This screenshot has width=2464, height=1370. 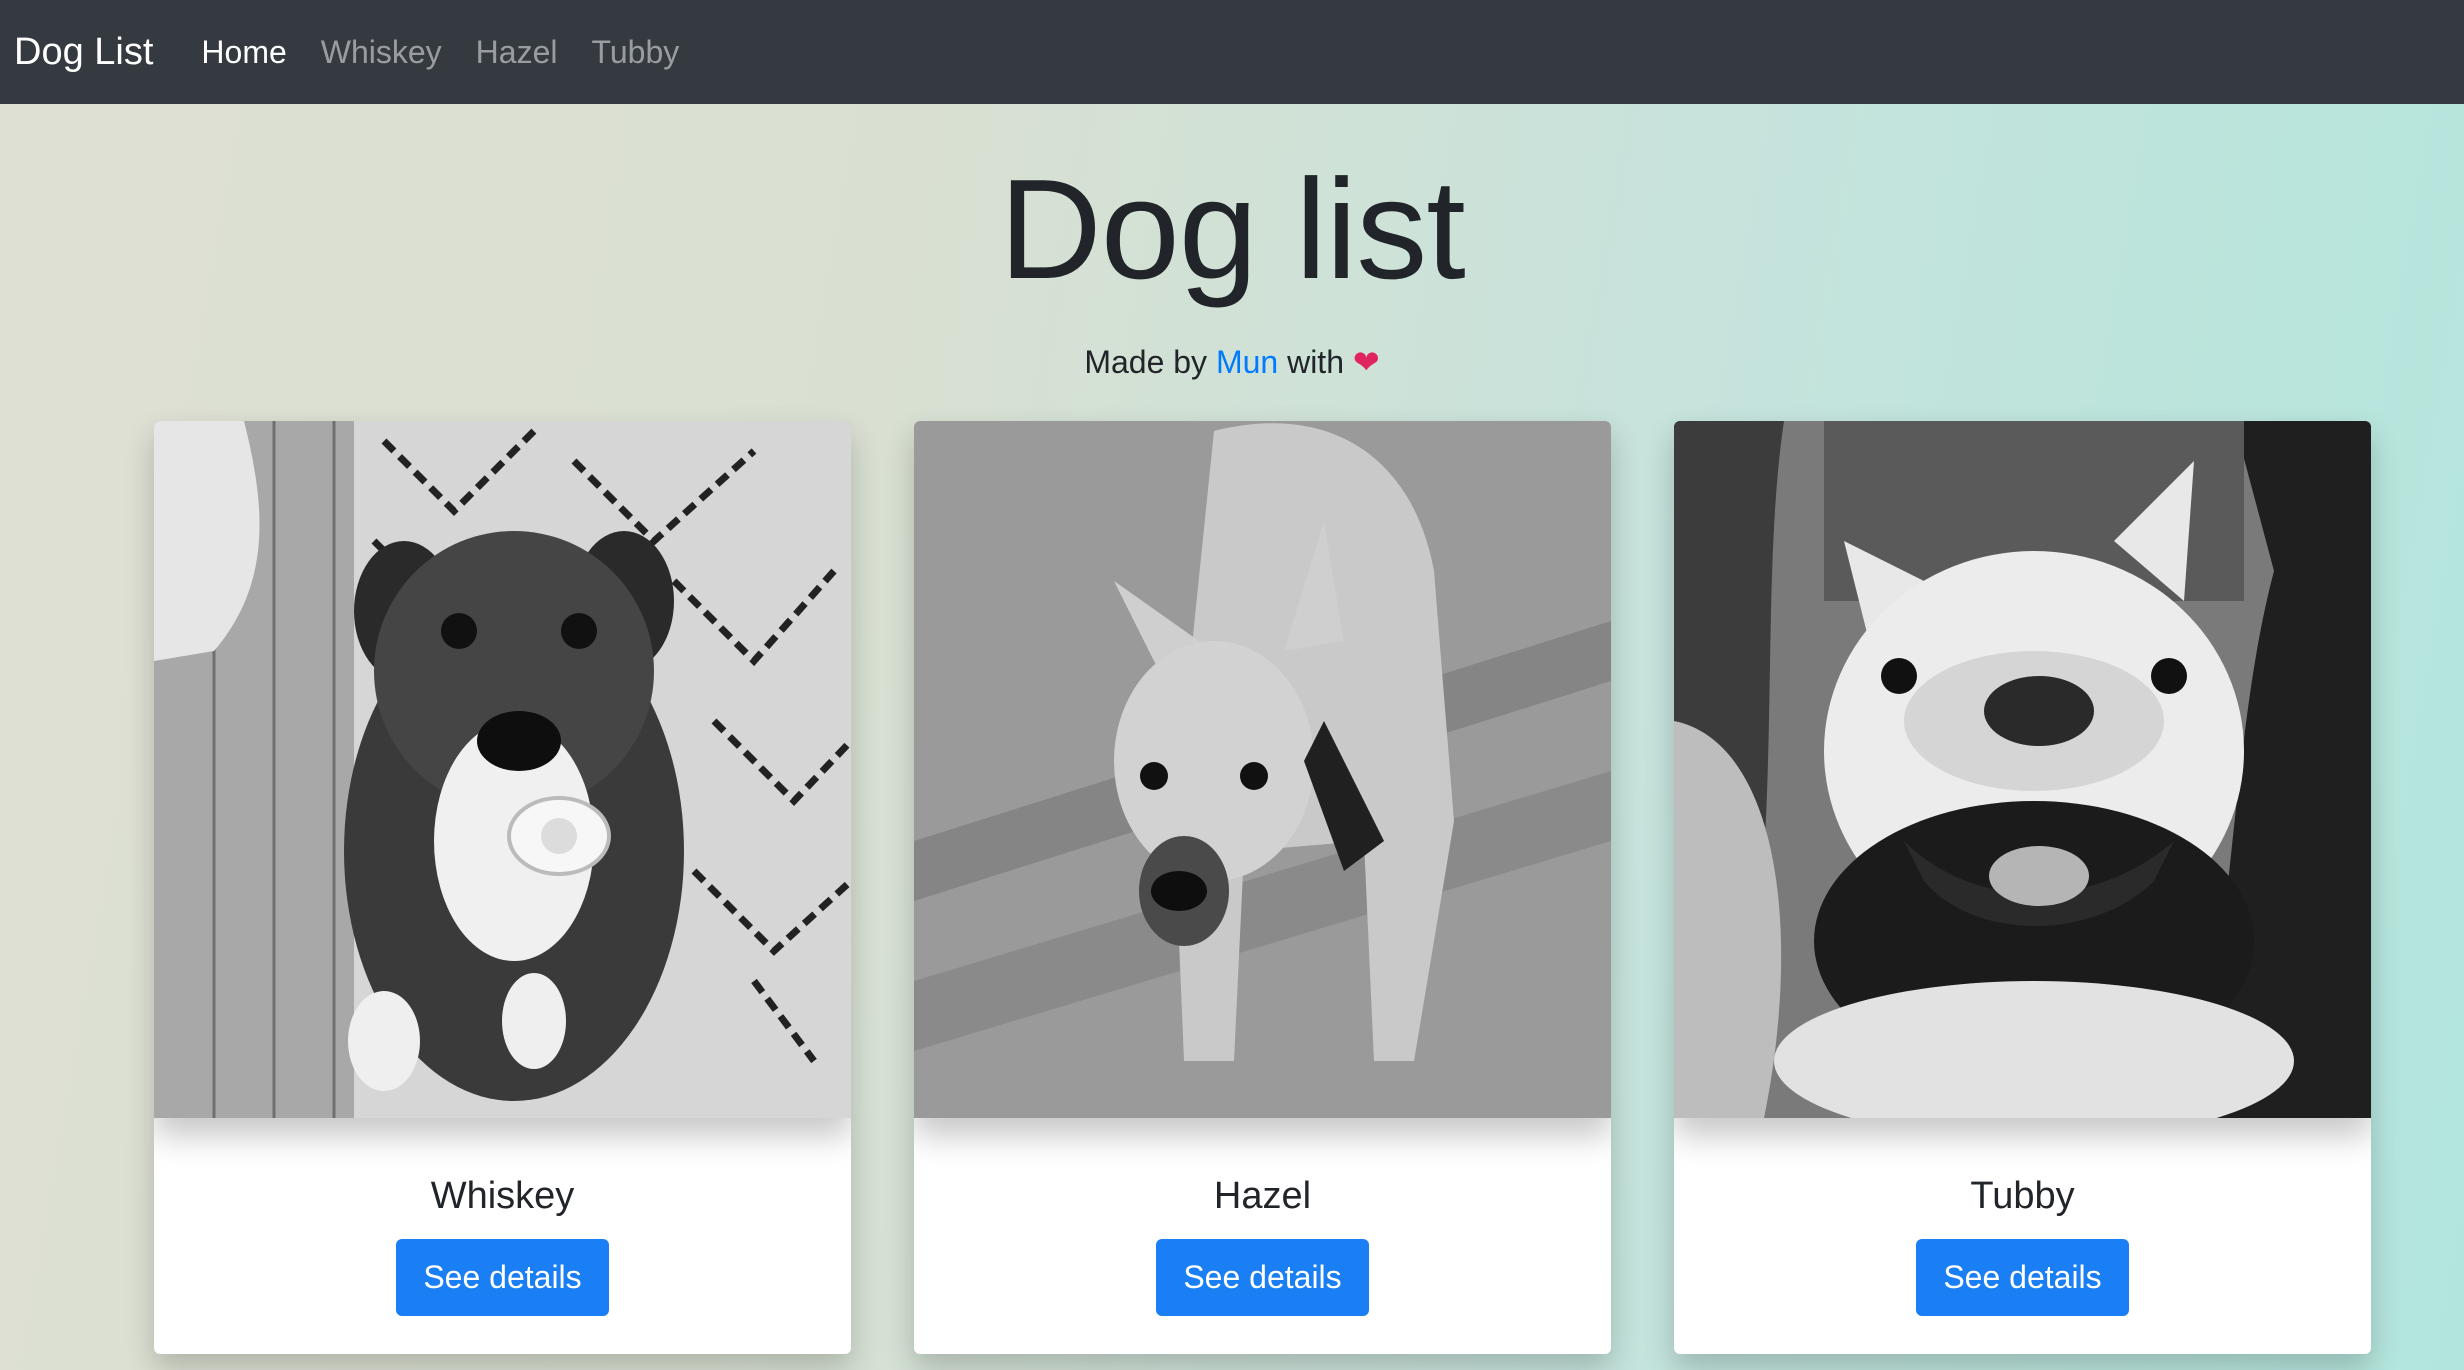 What do you see at coordinates (635, 52) in the screenshot?
I see `nav-link-tubby: Tubby` at bounding box center [635, 52].